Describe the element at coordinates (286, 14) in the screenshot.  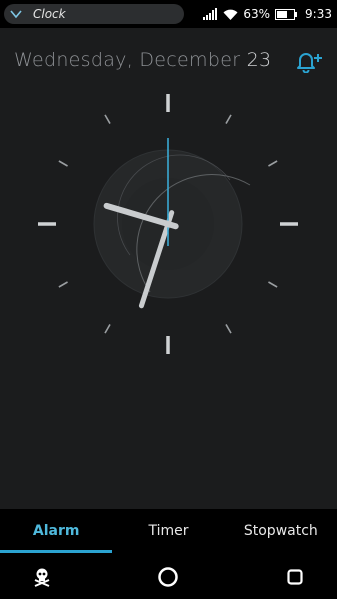
I see `battery-icon` at that location.